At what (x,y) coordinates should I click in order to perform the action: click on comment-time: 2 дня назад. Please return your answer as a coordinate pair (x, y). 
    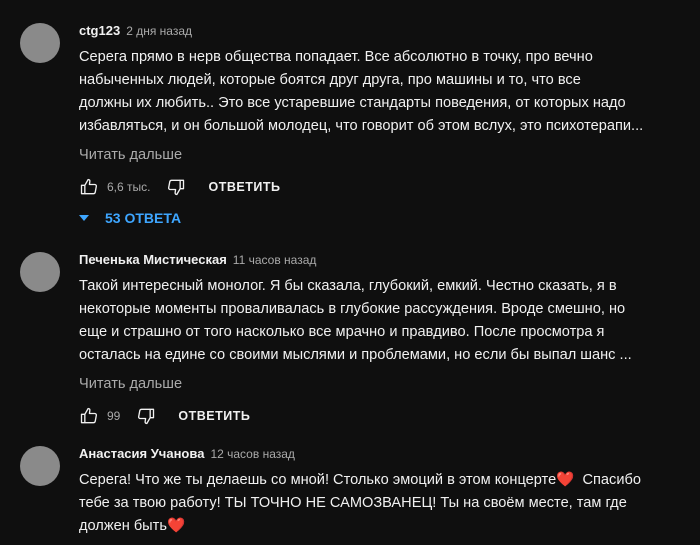
    Looking at the image, I should click on (159, 31).